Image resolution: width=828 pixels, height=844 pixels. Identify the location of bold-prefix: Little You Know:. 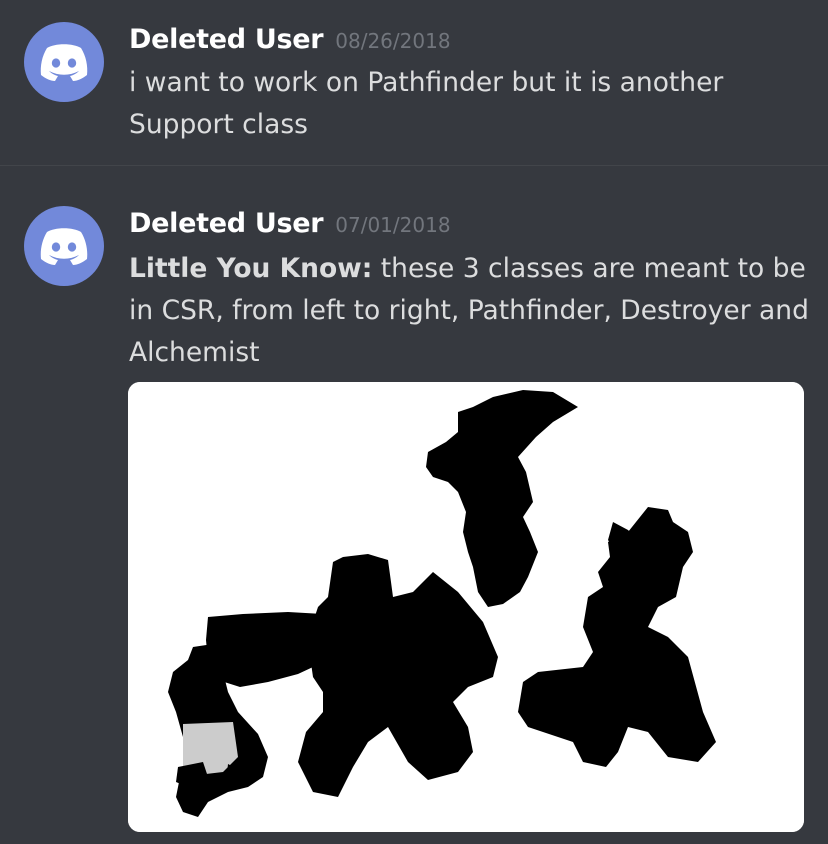
(251, 268).